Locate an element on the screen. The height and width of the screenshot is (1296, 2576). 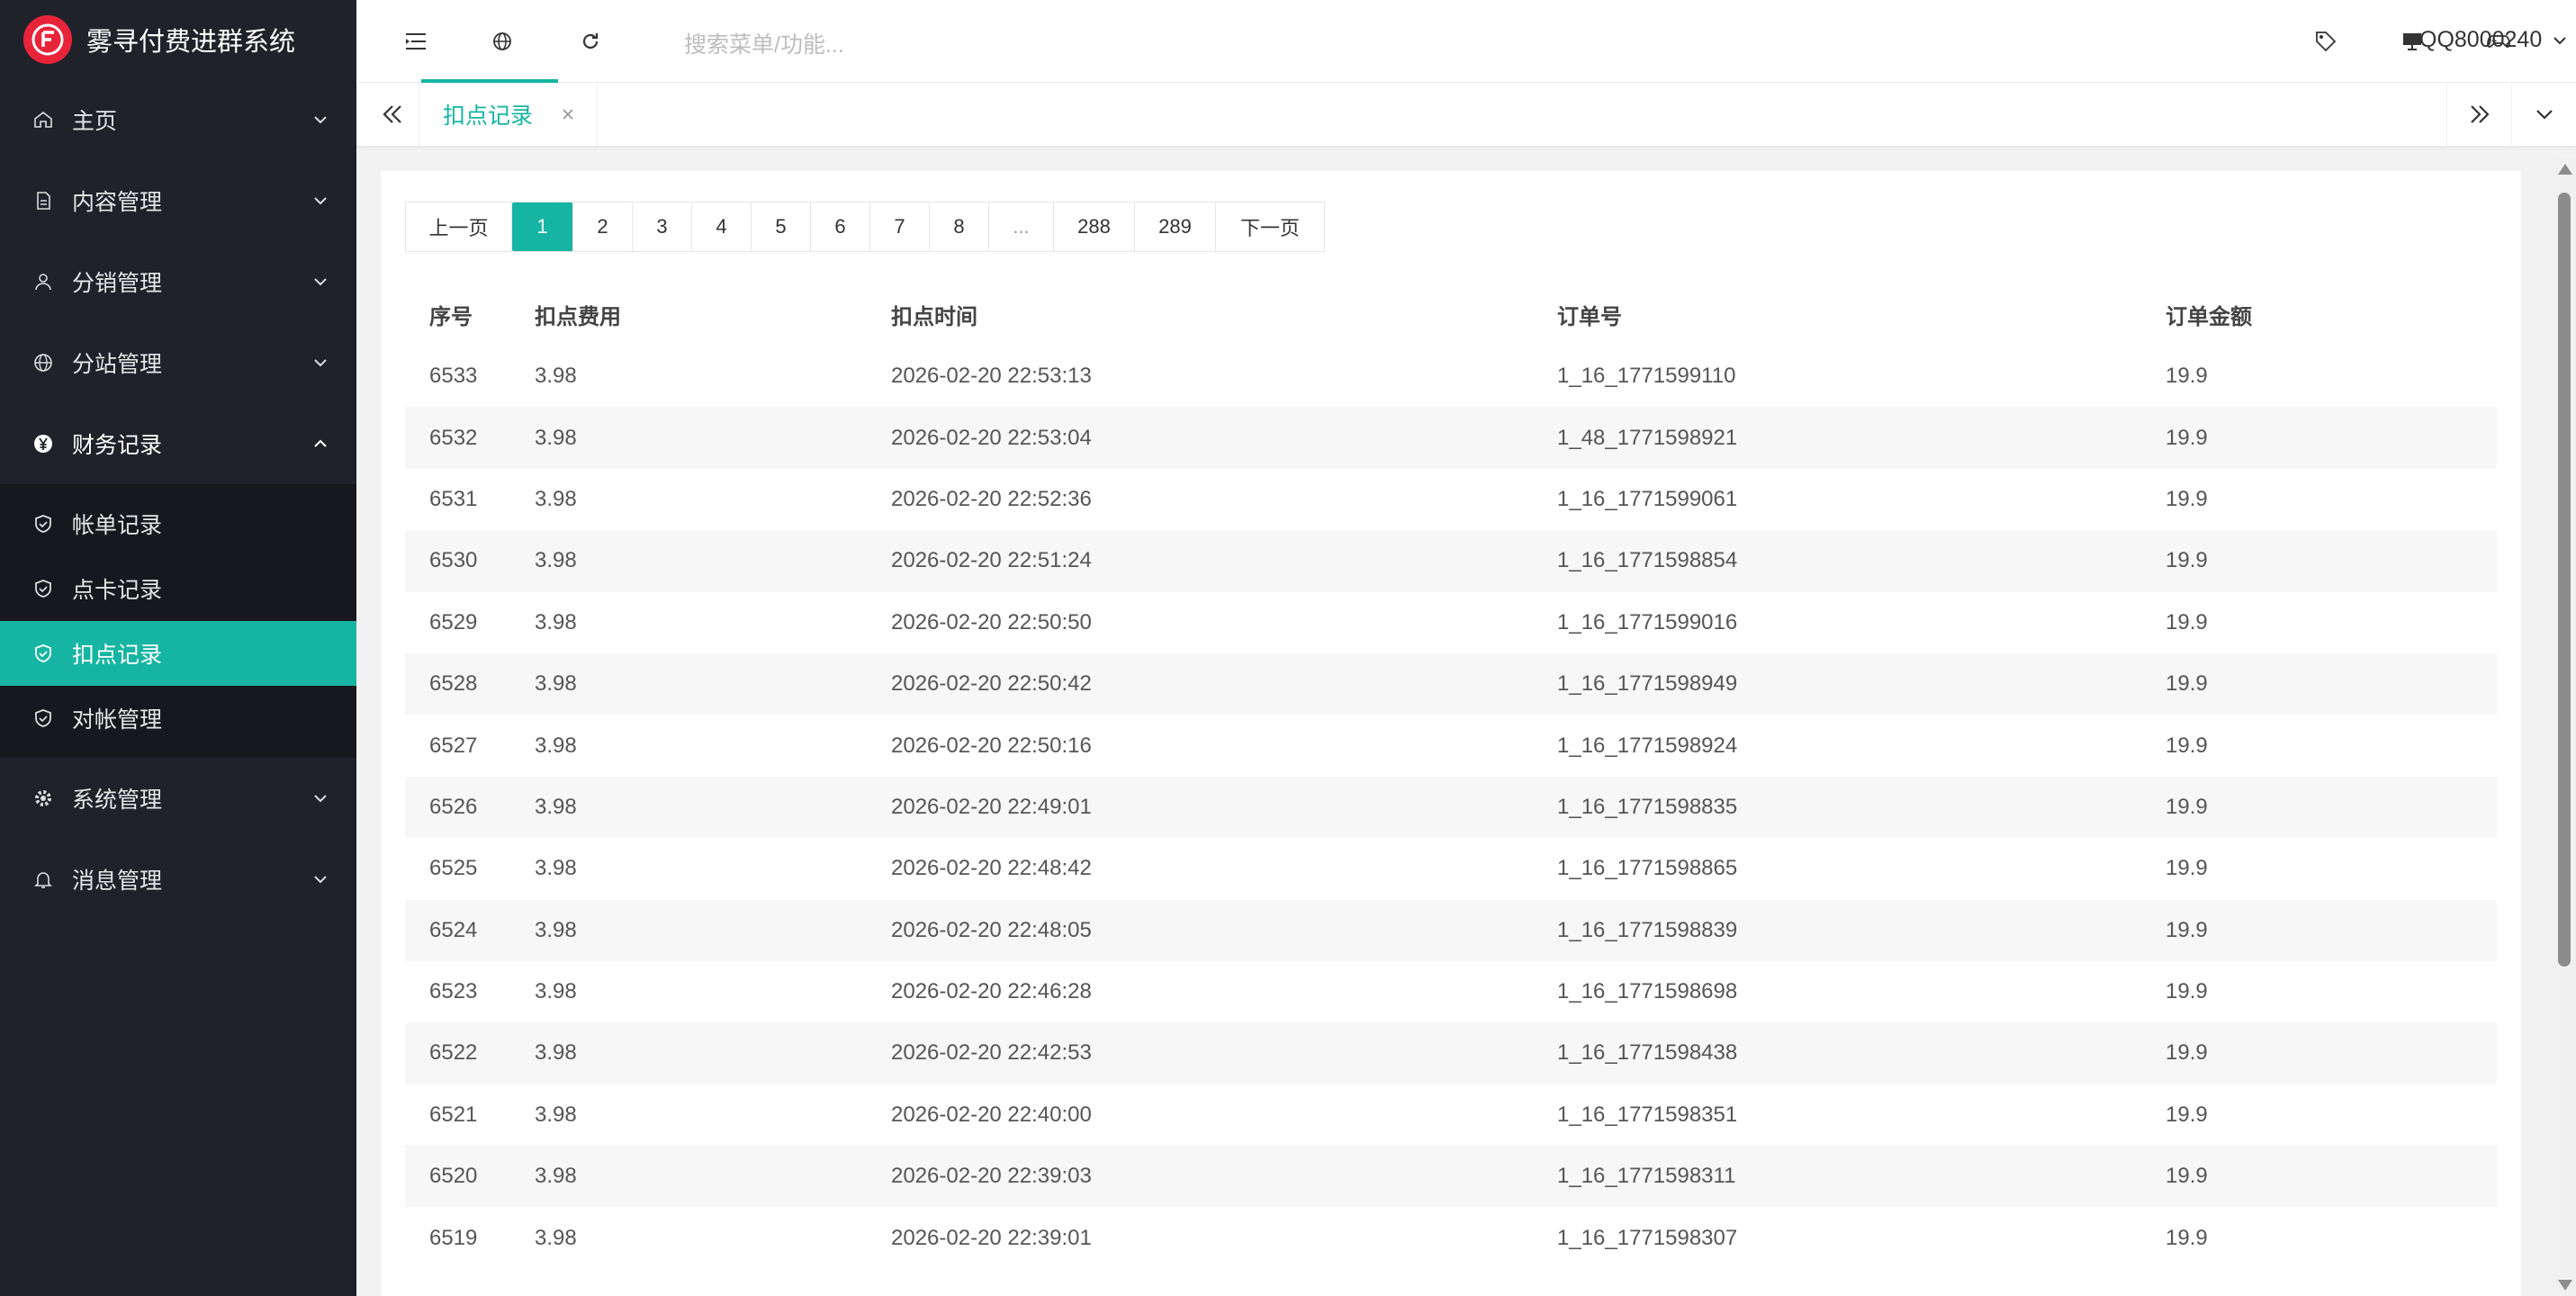
user-name: QQ8000240 is located at coordinates (2481, 40).